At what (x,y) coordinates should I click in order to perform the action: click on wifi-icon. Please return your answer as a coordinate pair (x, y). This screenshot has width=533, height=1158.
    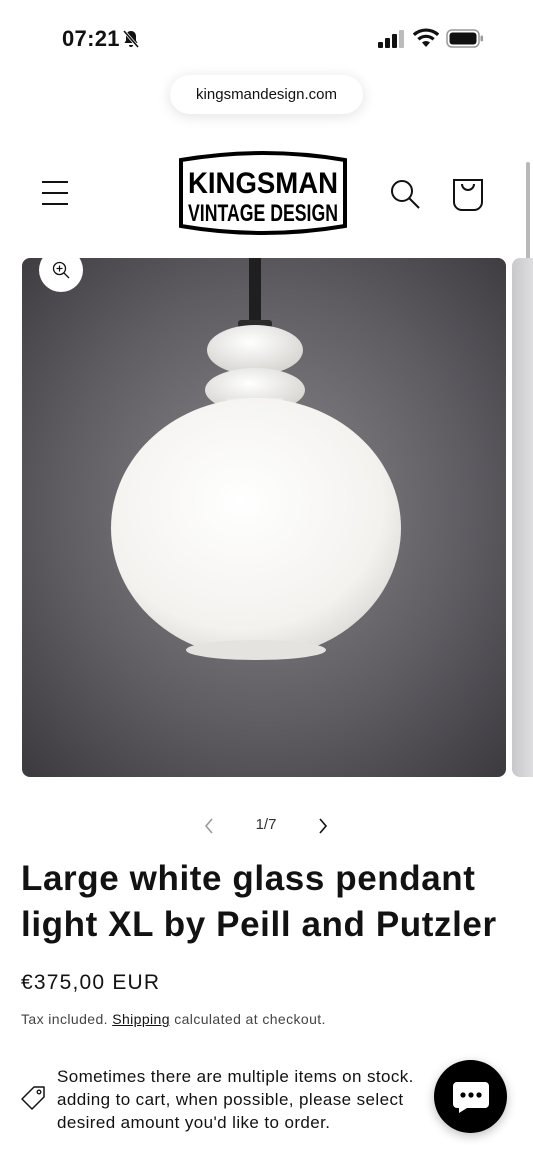
    Looking at the image, I should click on (426, 37).